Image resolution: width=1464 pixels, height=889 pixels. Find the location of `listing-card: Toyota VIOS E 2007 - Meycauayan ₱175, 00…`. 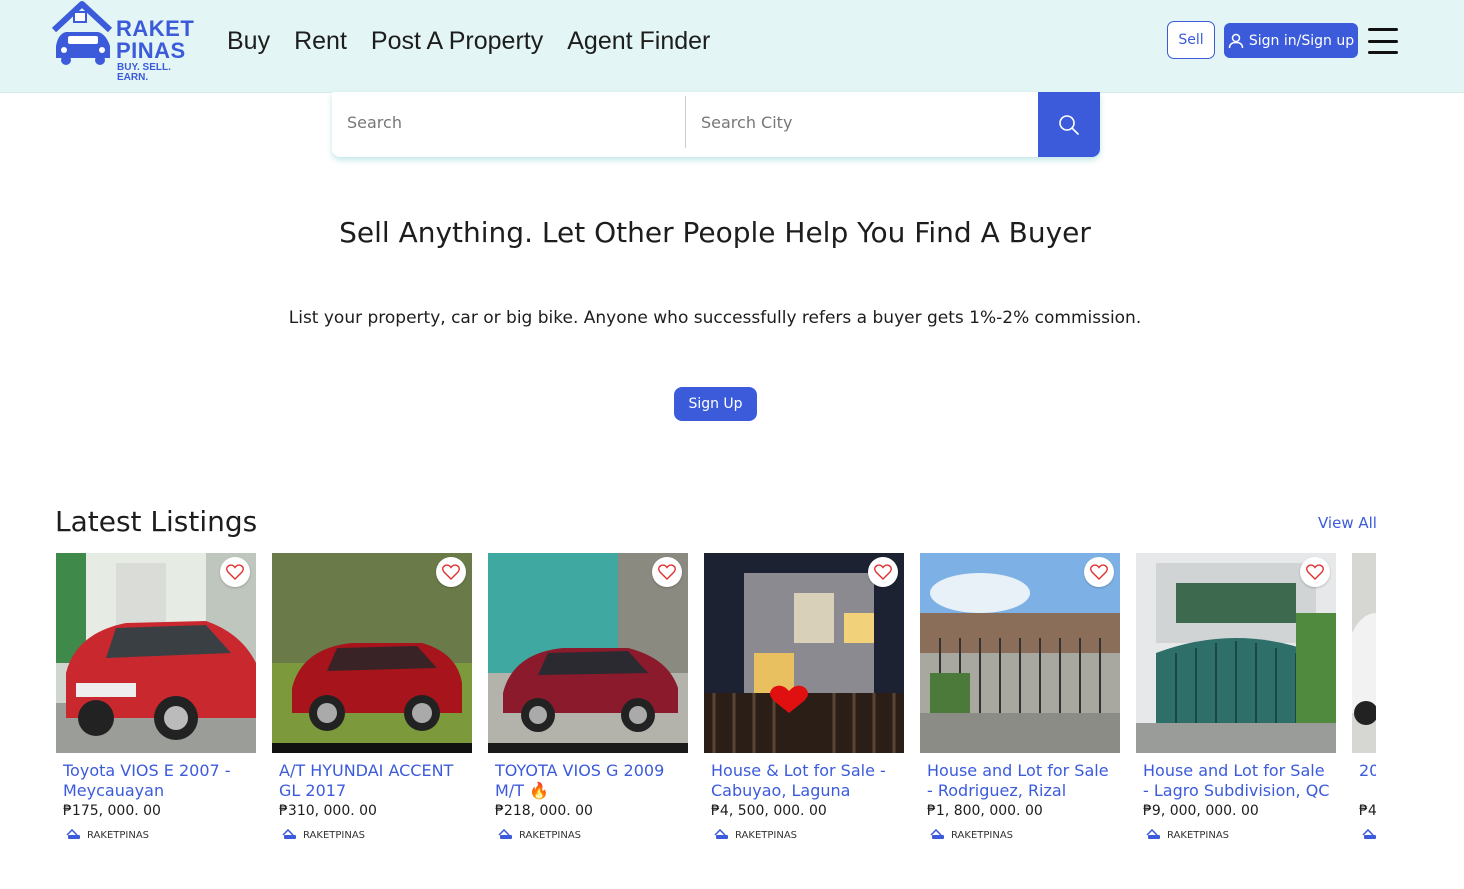

listing-card: Toyota VIOS E 2007 - Meycauayan ₱175, 00… is located at coordinates (156, 703).